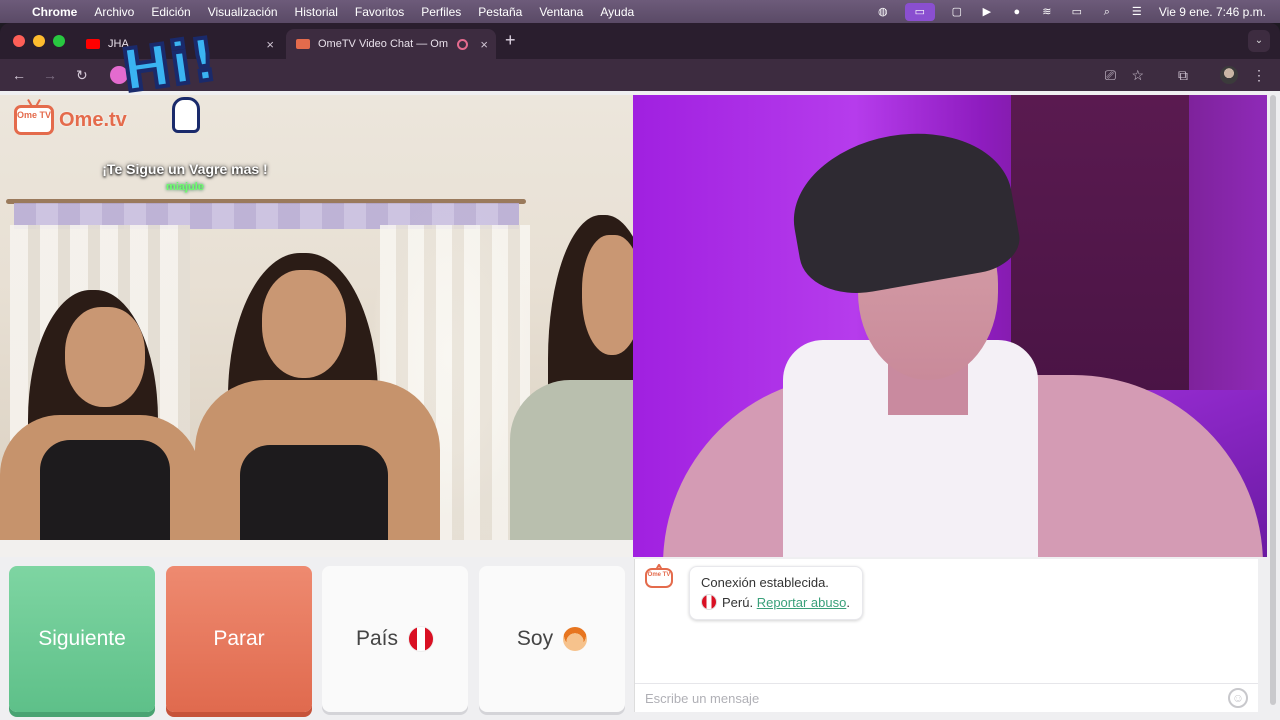 The image size is (1280, 720). Describe the element at coordinates (1077, 12) in the screenshot. I see `battery-icon: ▭` at that location.